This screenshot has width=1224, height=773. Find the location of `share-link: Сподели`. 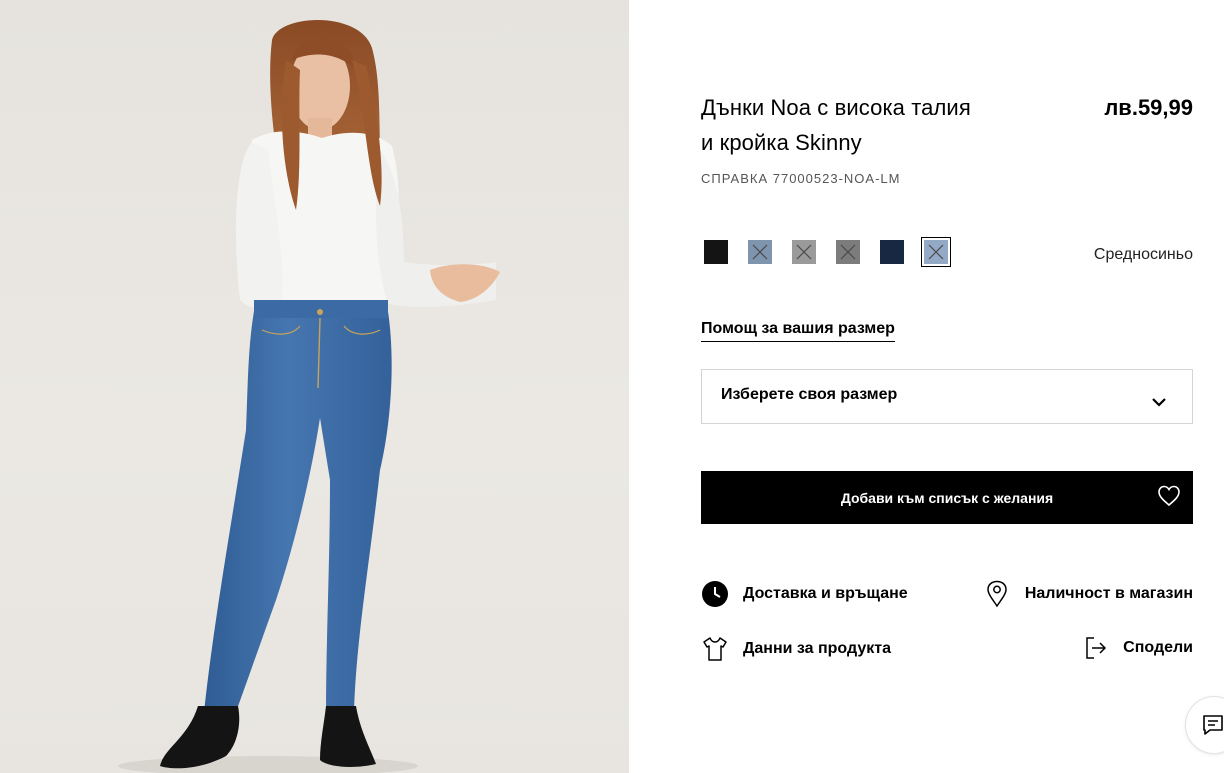

share-link: Сподели is located at coordinates (1138, 648).